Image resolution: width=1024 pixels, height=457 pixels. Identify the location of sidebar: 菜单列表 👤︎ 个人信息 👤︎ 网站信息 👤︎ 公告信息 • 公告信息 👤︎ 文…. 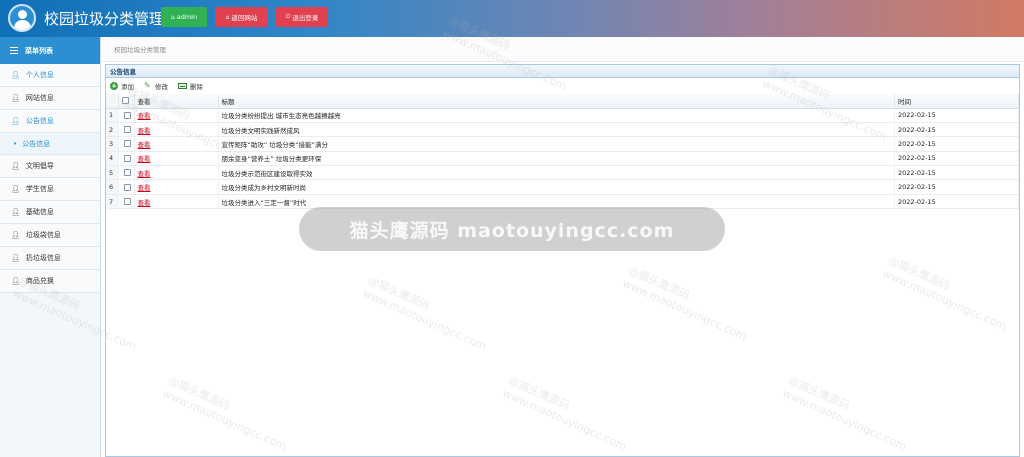
(50, 247).